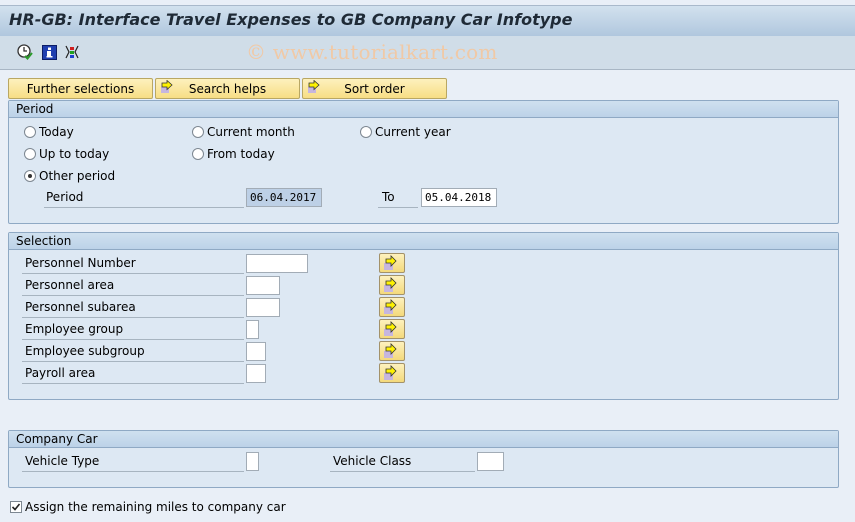 The height and width of the screenshot is (522, 855). I want to click on personnel-subarea-input, so click(263, 307).